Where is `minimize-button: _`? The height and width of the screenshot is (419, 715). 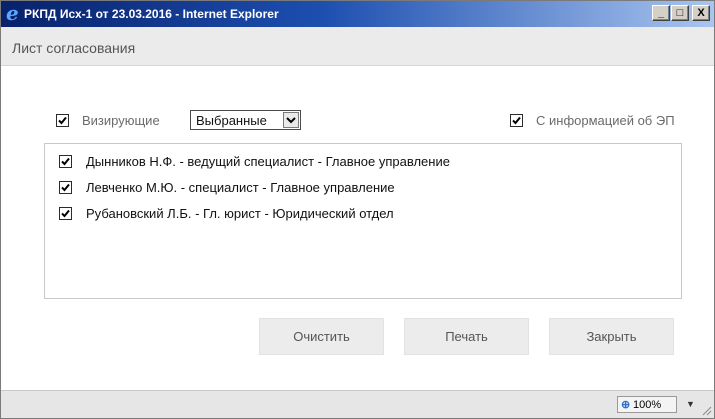
minimize-button: _ is located at coordinates (661, 13).